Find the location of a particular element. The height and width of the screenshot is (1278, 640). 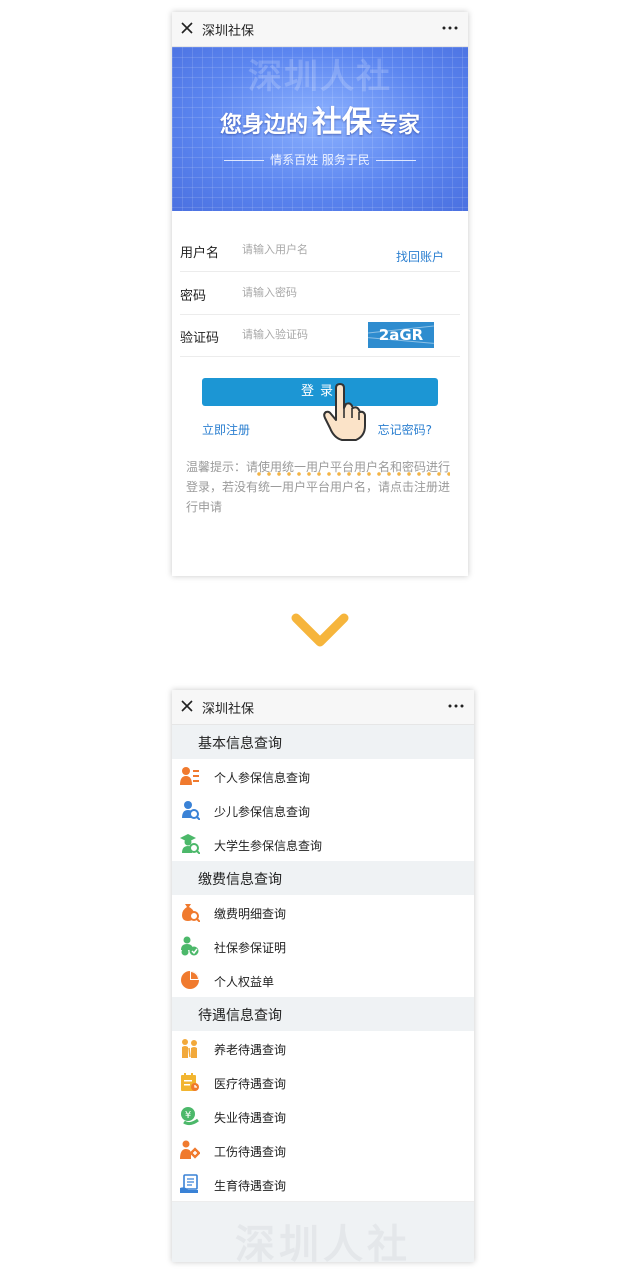

username-label: 用户名 is located at coordinates (200, 253).